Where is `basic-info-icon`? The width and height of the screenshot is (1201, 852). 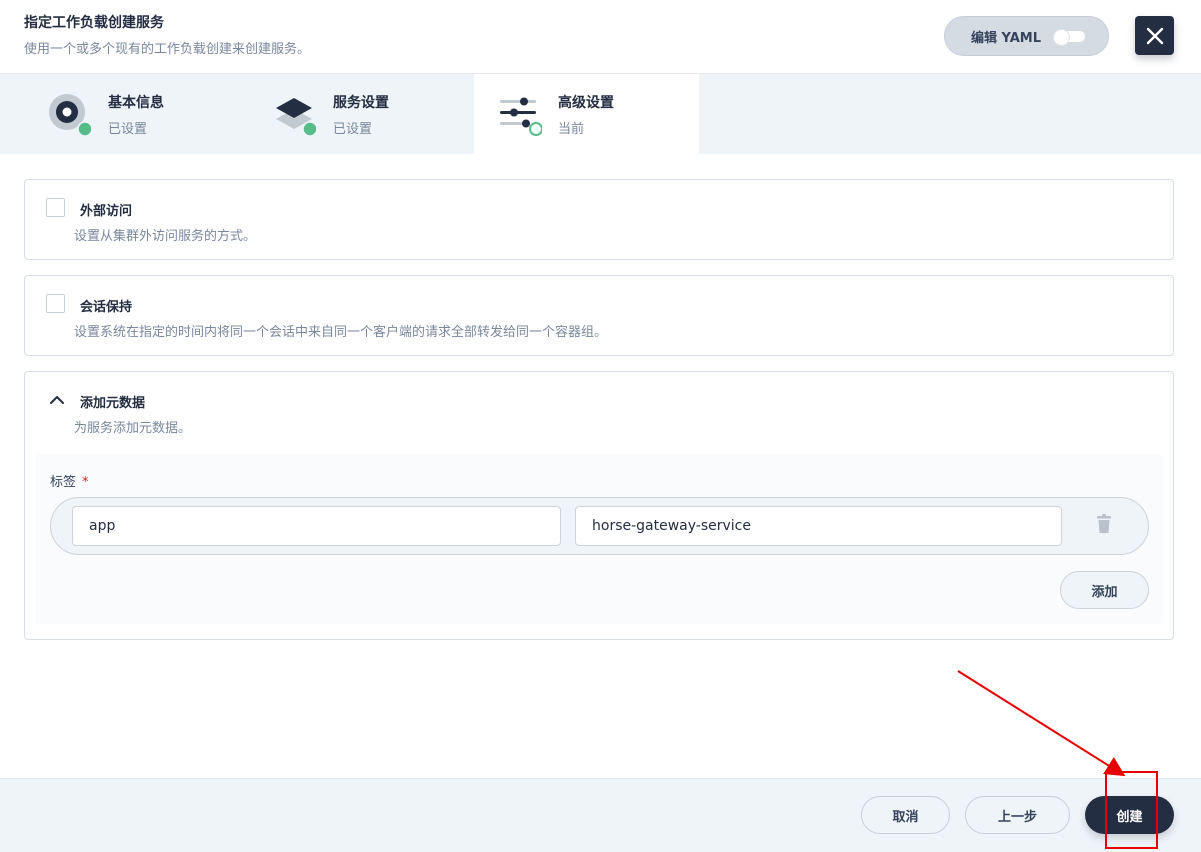 basic-info-icon is located at coordinates (70, 115).